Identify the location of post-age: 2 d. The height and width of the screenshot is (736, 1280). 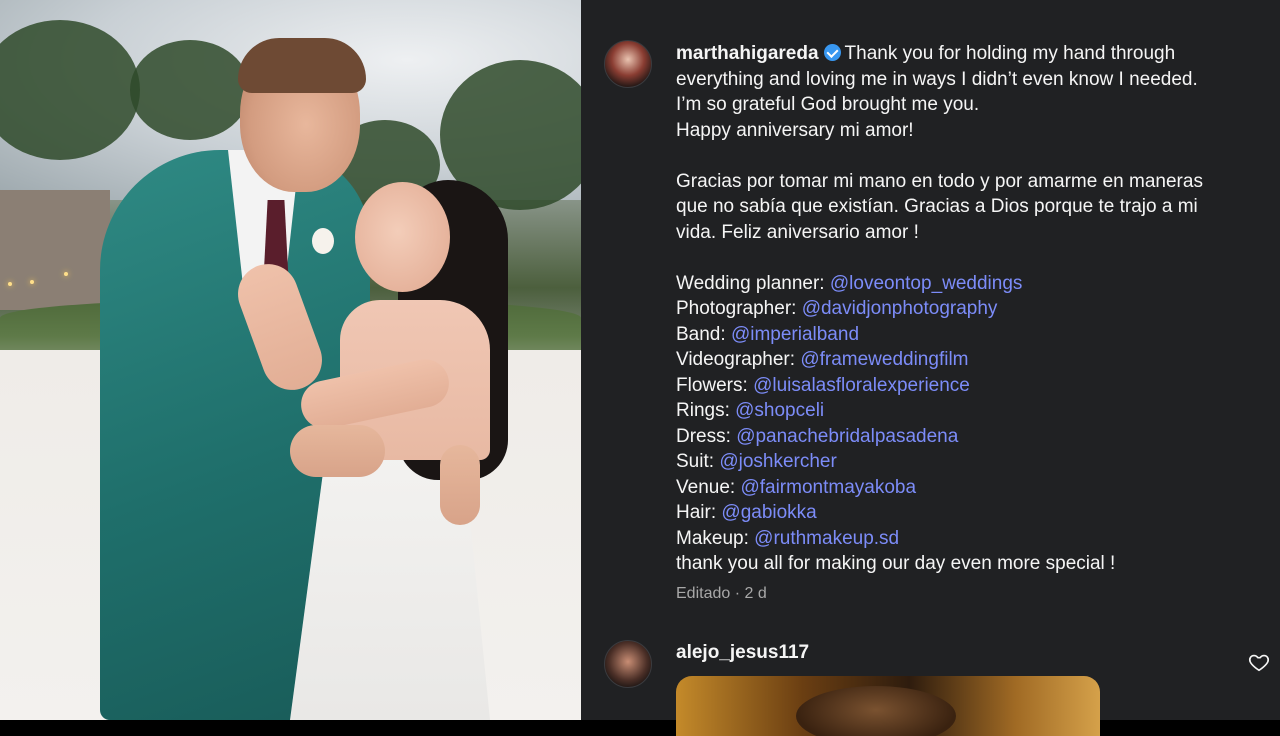
(756, 593).